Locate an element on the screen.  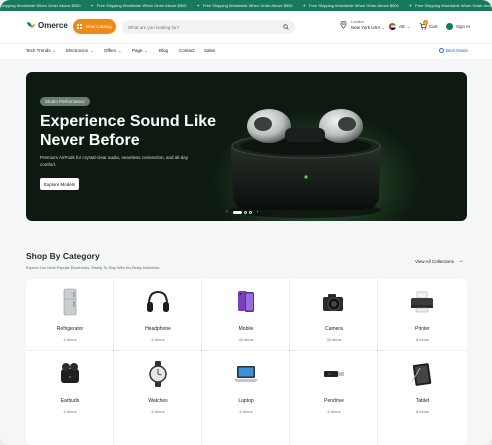
tablet-icon is located at coordinates (421, 374).